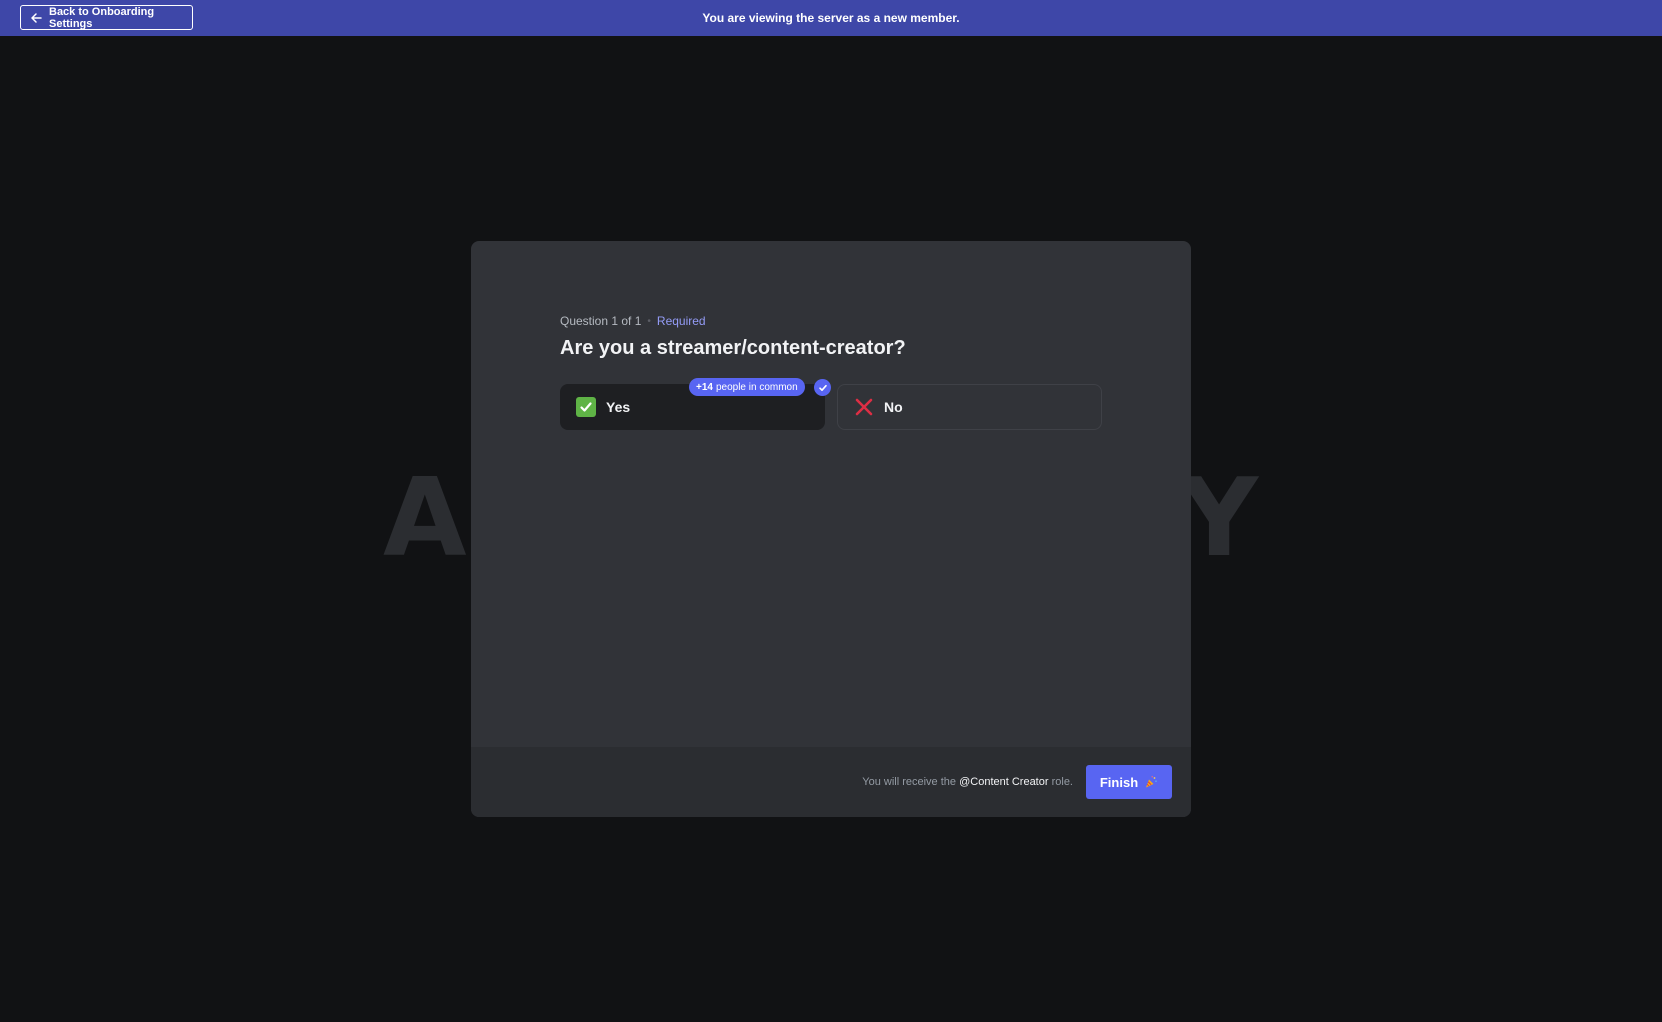 This screenshot has height=1022, width=1662. What do you see at coordinates (756, 387) in the screenshot?
I see `people-in-common-text: people in common` at bounding box center [756, 387].